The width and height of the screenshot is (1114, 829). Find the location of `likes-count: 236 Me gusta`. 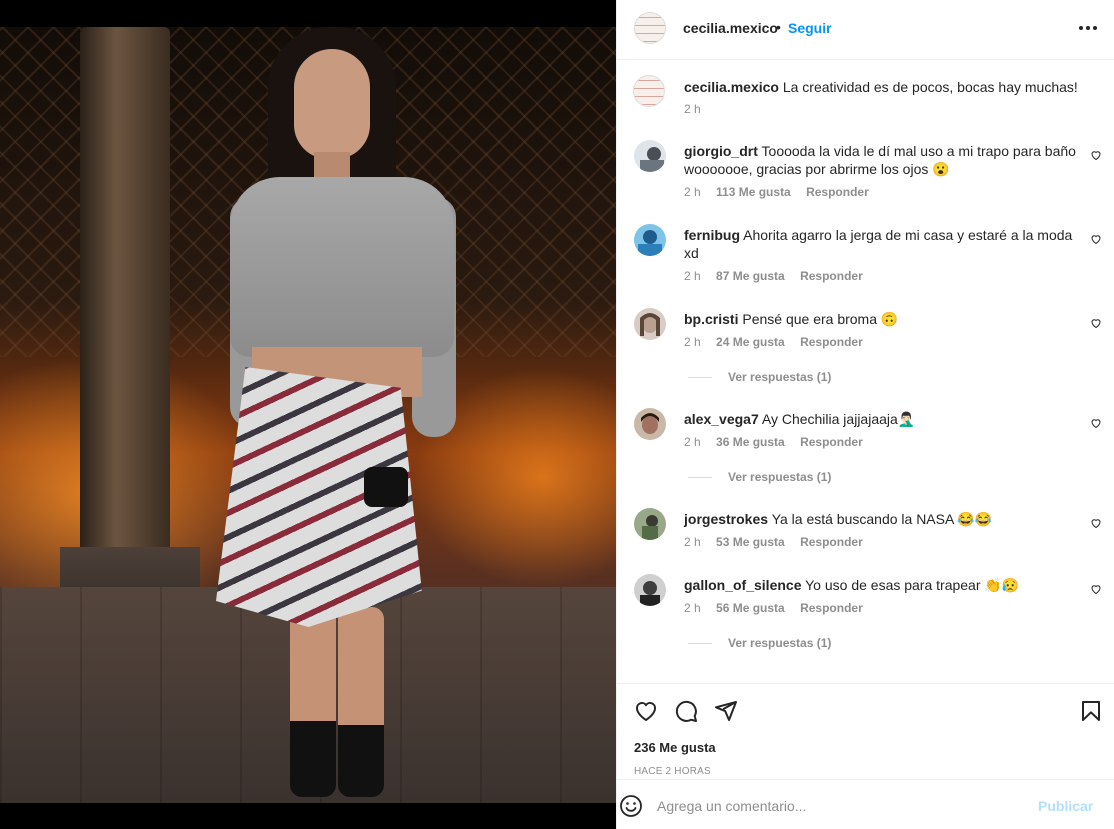

likes-count: 236 Me gusta is located at coordinates (675, 747).